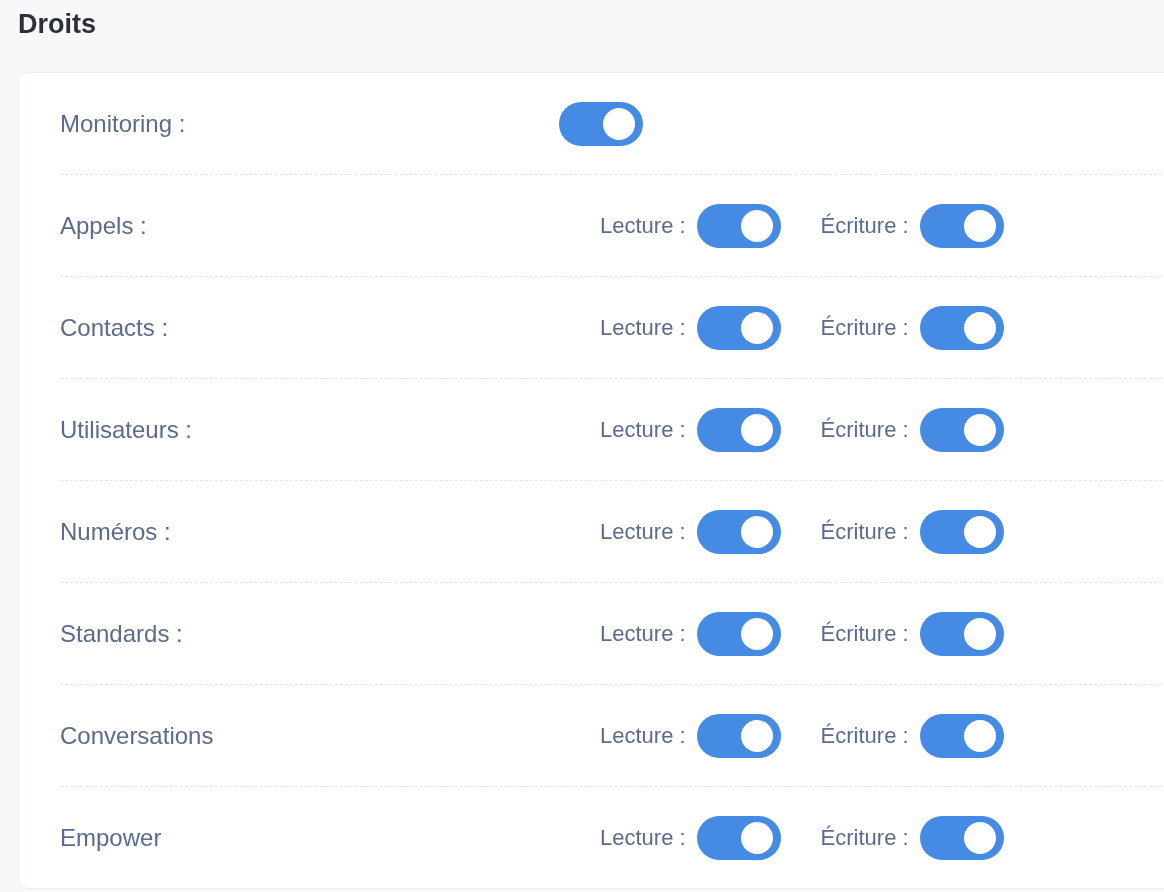  What do you see at coordinates (137, 735) in the screenshot?
I see `permission-label: Conversations` at bounding box center [137, 735].